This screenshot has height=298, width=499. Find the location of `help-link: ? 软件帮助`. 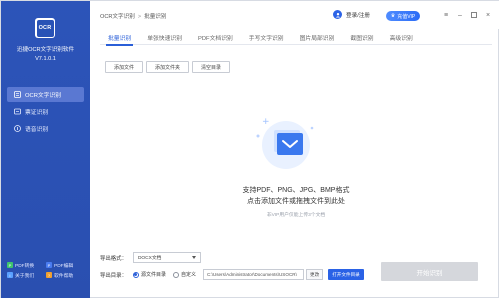

help-link: ? 软件帮助 is located at coordinates (65, 275).